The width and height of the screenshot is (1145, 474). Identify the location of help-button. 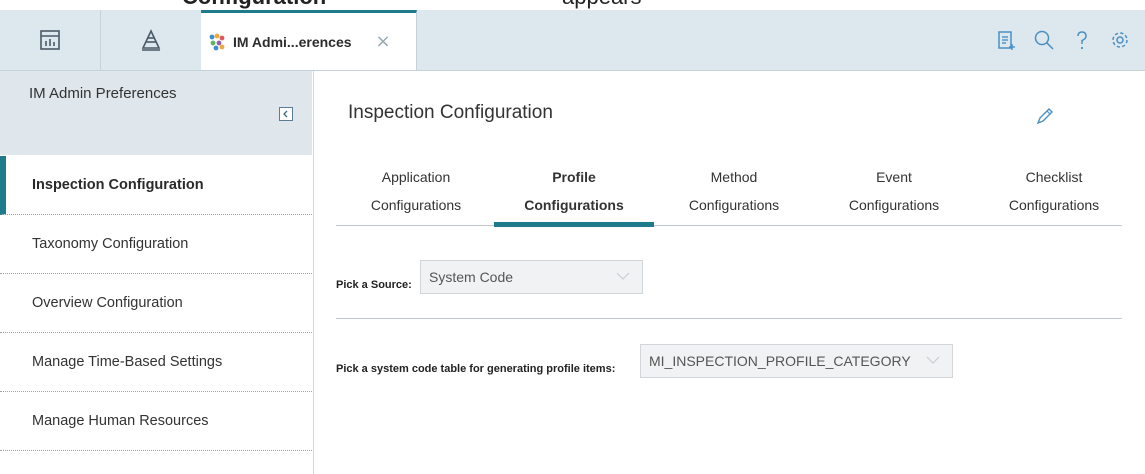
(1082, 40).